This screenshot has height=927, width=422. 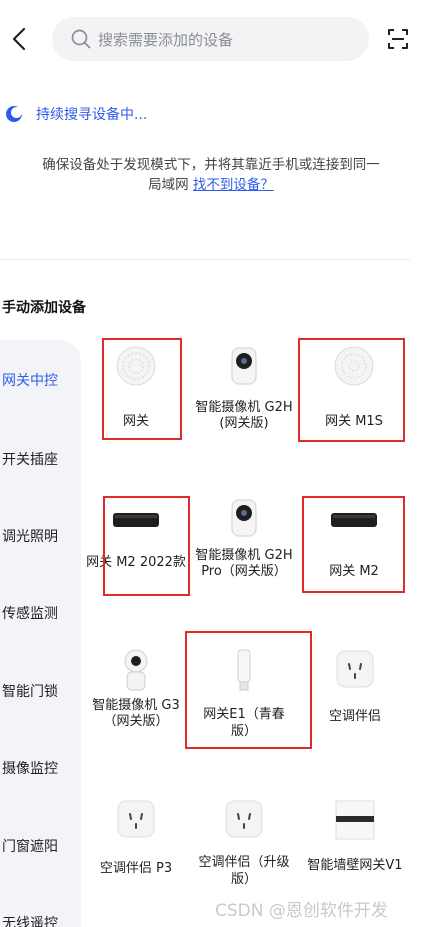 What do you see at coordinates (233, 185) in the screenshot?
I see `cannot-find-device-link: 找不到设备？` at bounding box center [233, 185].